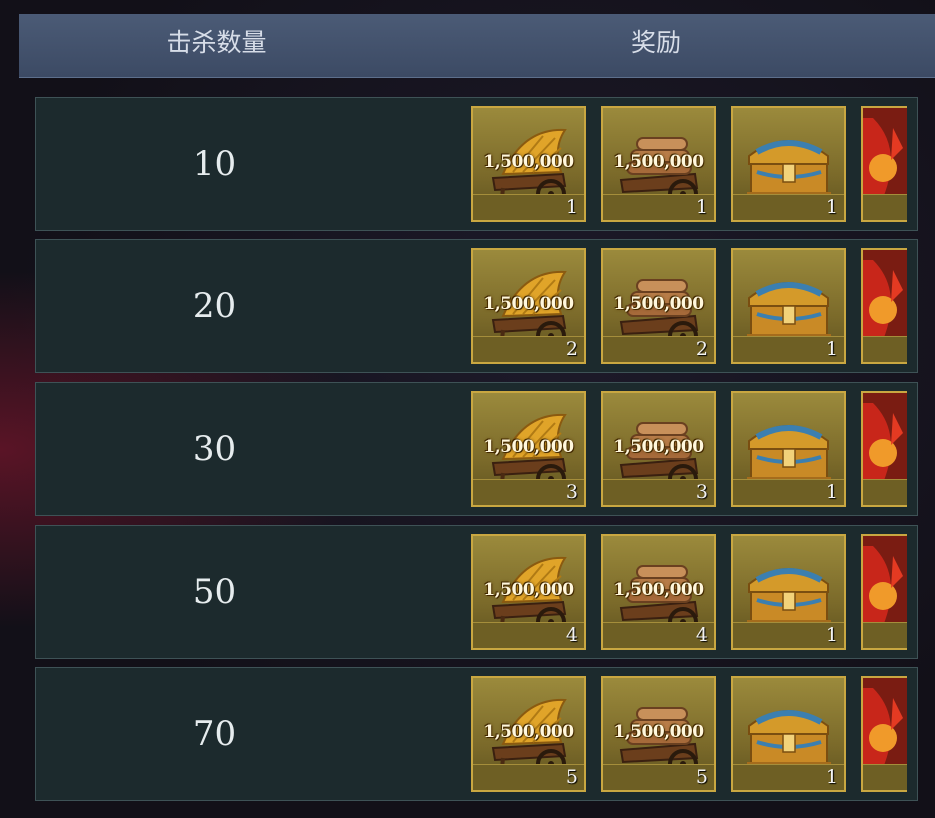 The width and height of the screenshot is (935, 818). I want to click on kill-count: 70, so click(214, 734).